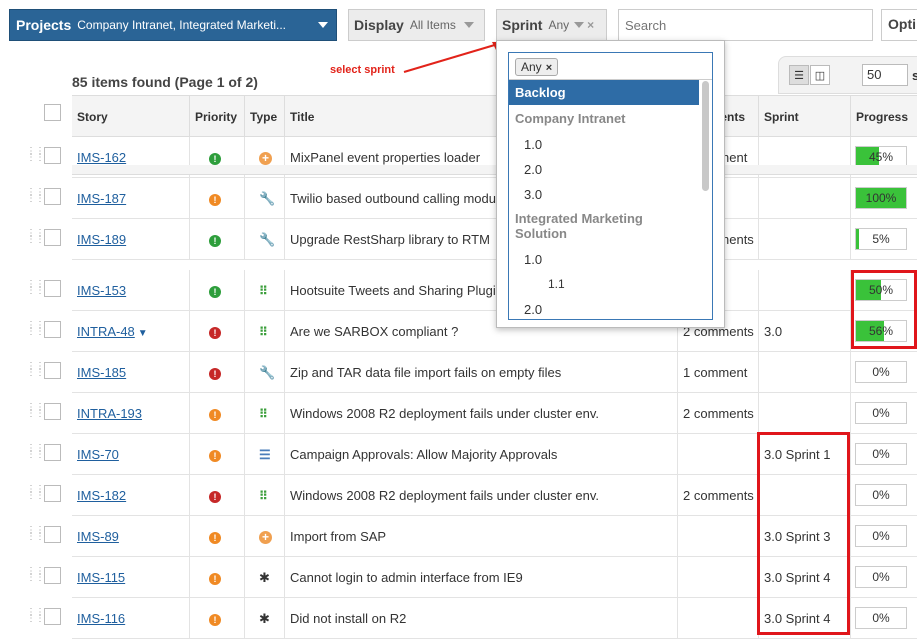  I want to click on display-filter: Display All Items, so click(416, 25).